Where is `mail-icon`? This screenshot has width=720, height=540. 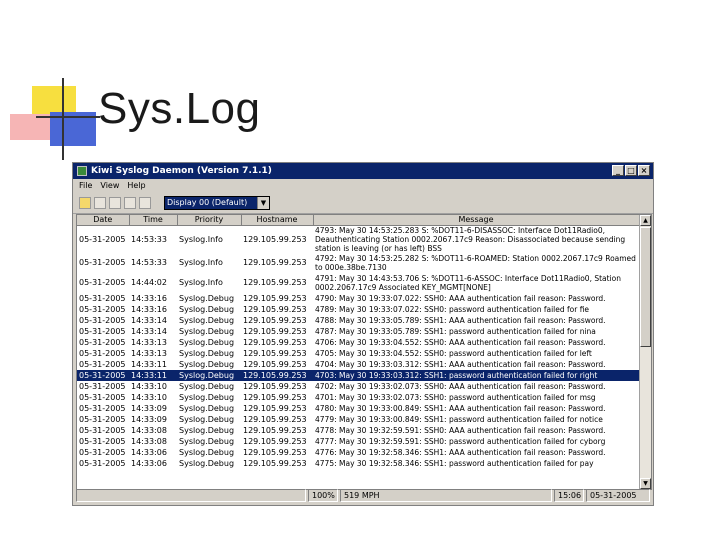
mail-icon is located at coordinates (115, 202).